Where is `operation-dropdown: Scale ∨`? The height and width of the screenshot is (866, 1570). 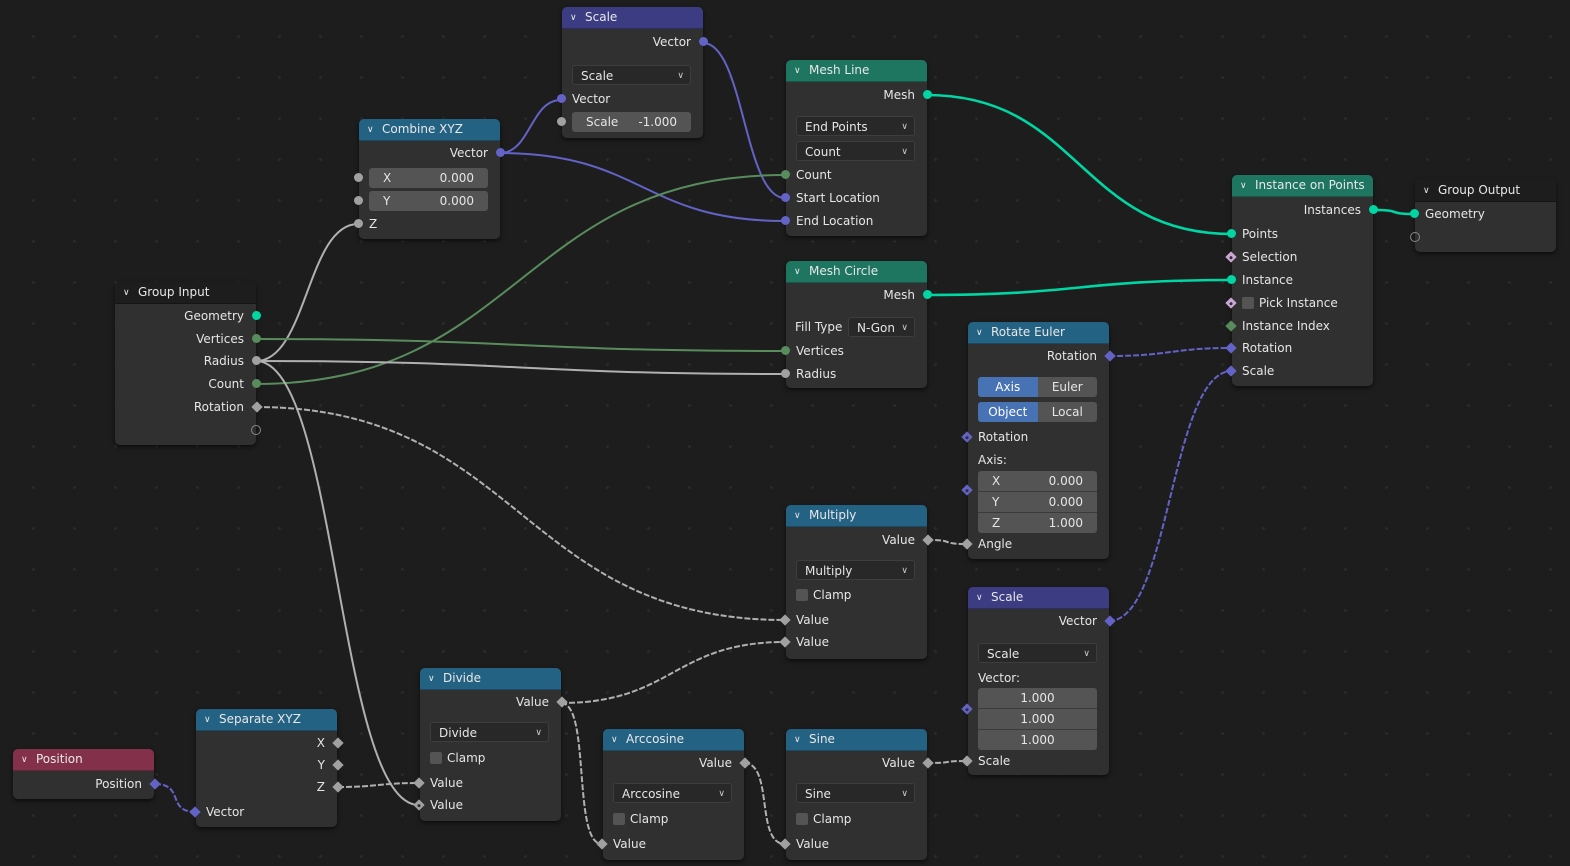
operation-dropdown: Scale ∨ is located at coordinates (631, 75).